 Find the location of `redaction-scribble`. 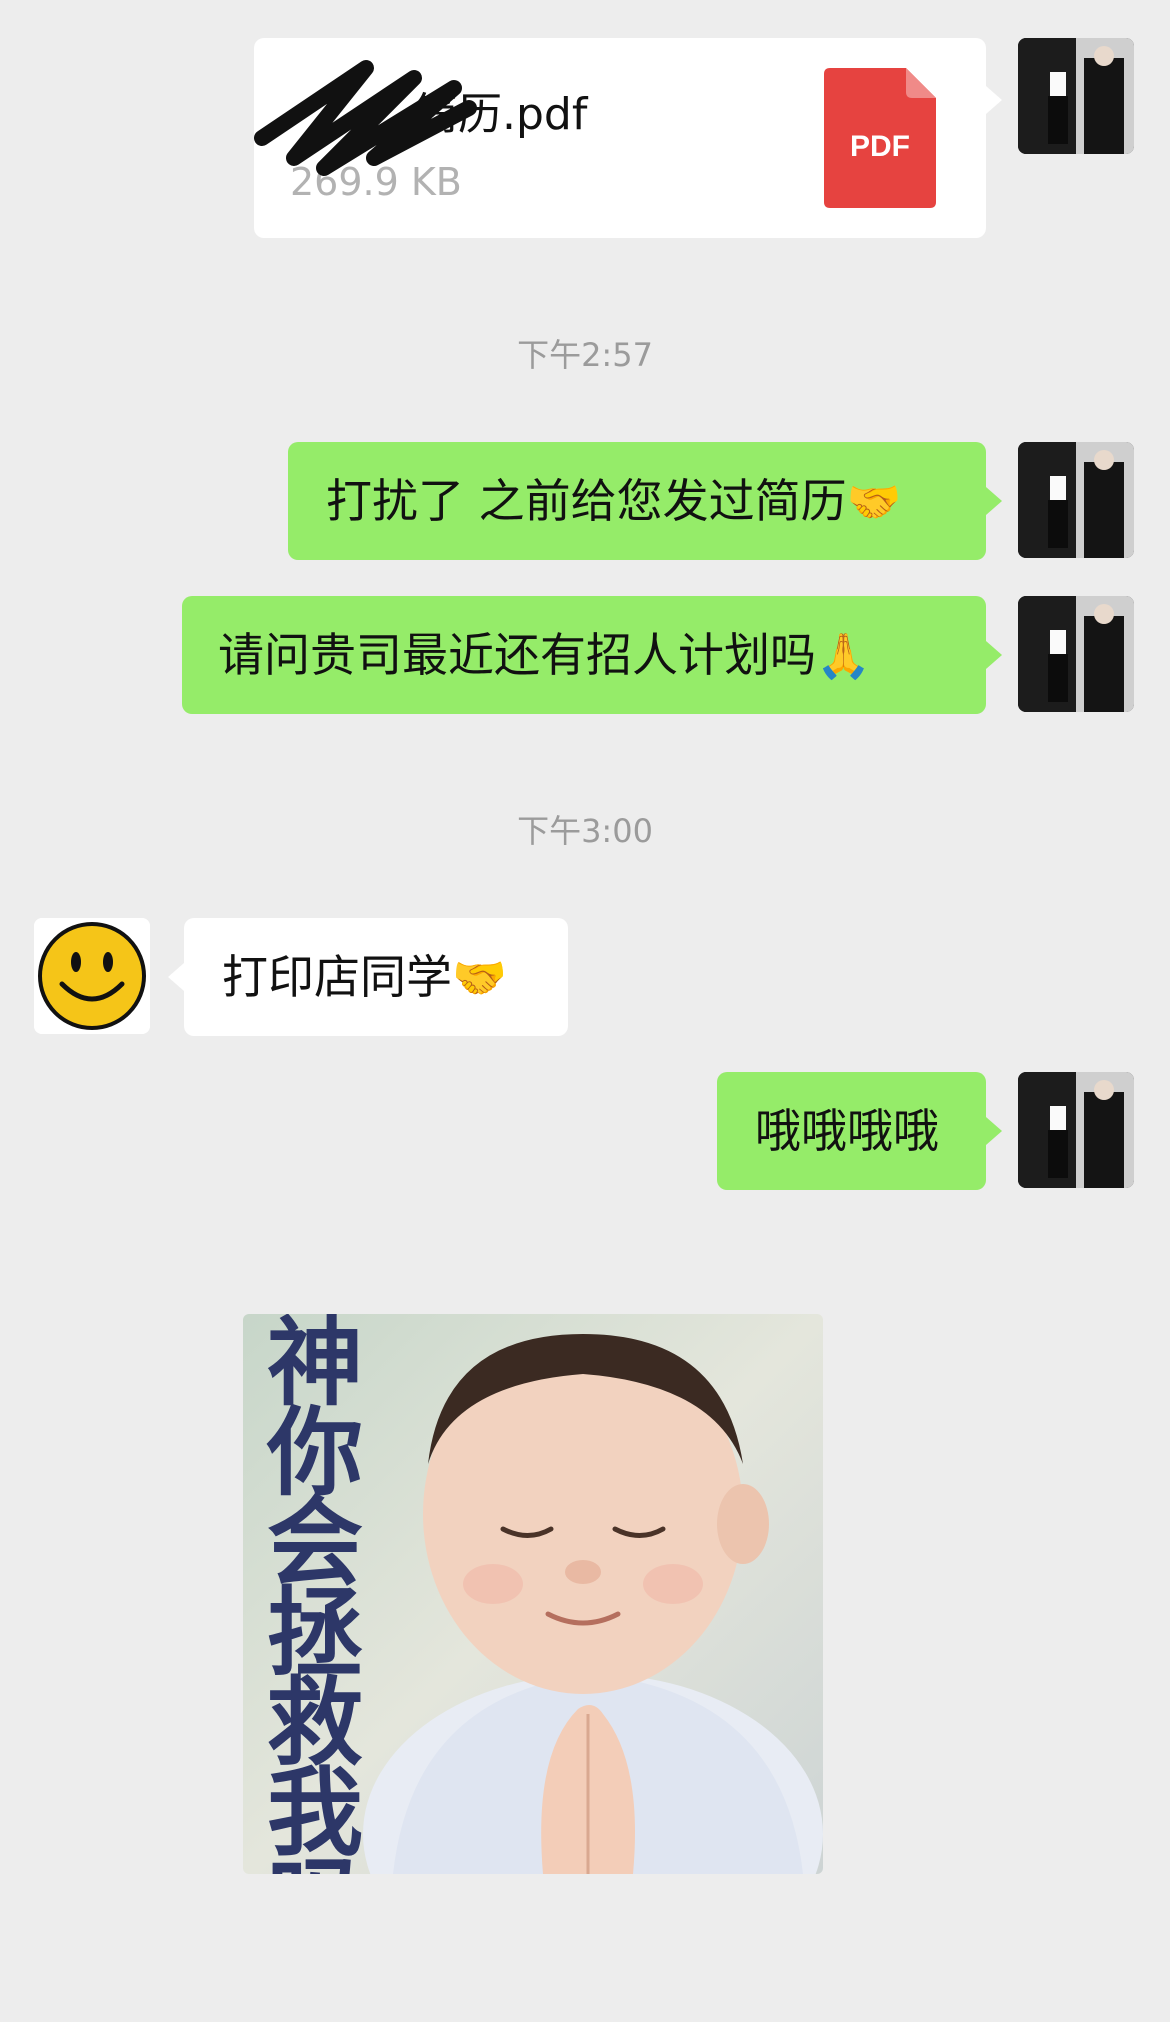

redaction-scribble is located at coordinates (365, 118).